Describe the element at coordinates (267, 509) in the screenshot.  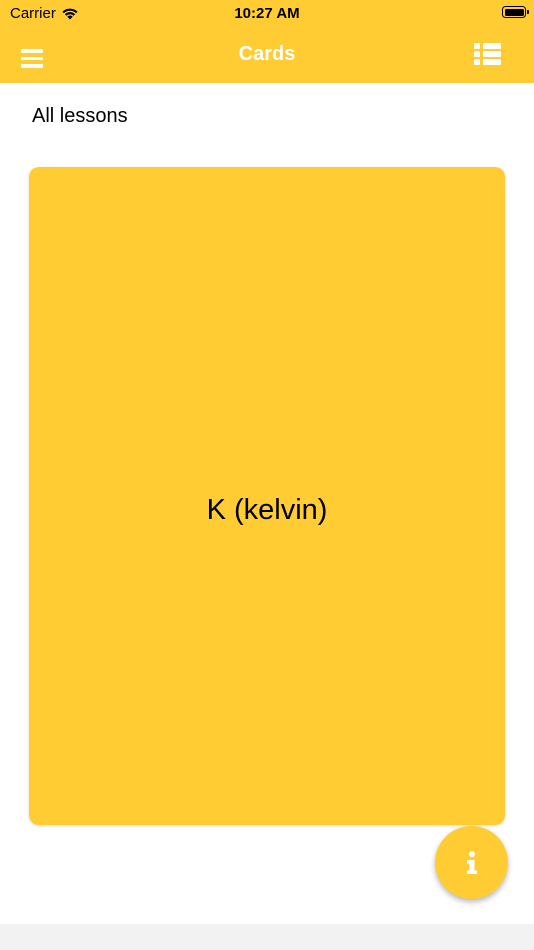
I see `flashcard-text: K (kelvin)` at that location.